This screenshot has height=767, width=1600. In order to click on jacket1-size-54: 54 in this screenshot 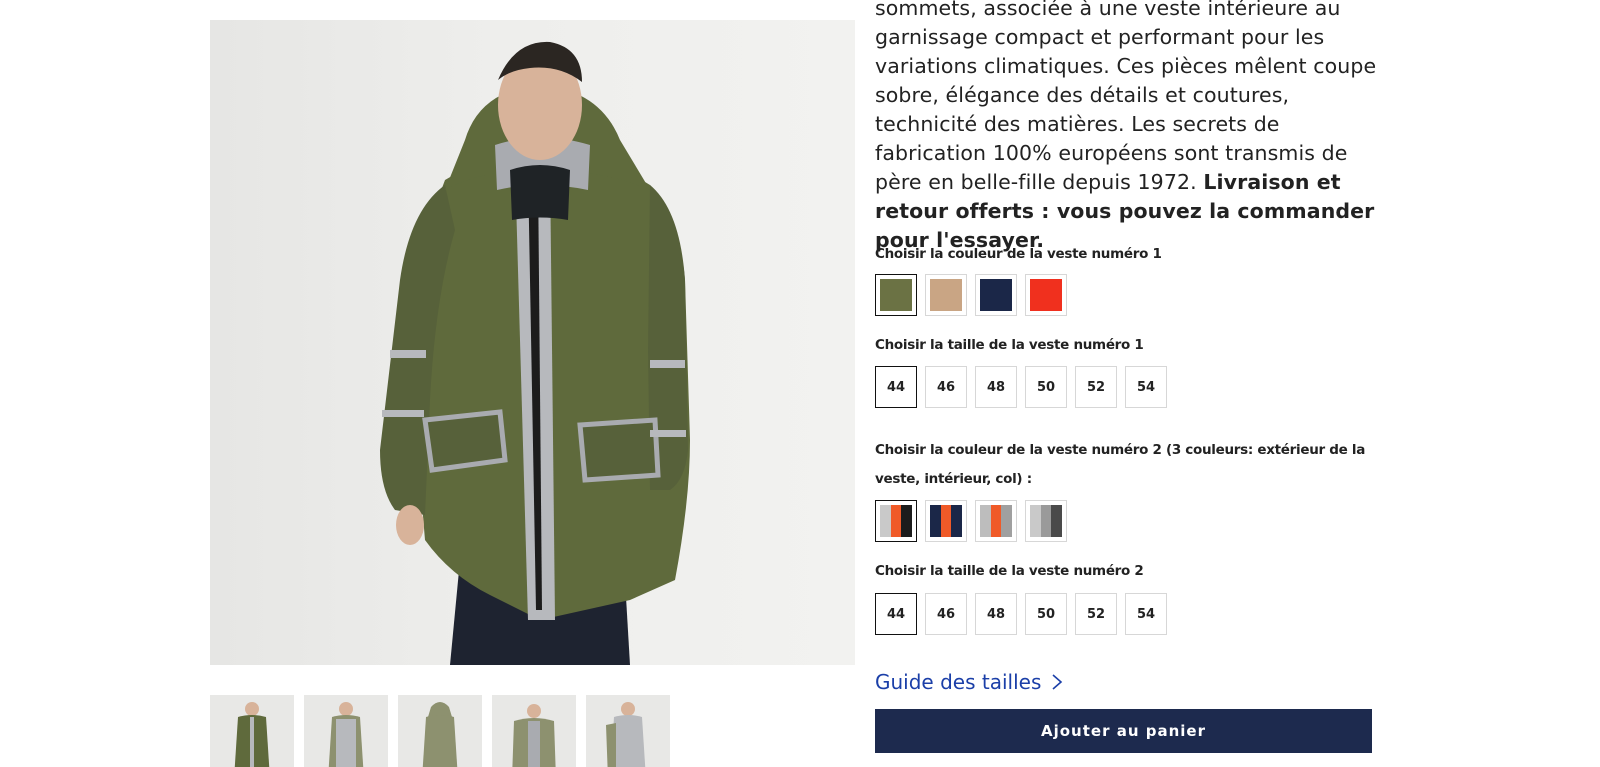, I will do `click(1146, 387)`.